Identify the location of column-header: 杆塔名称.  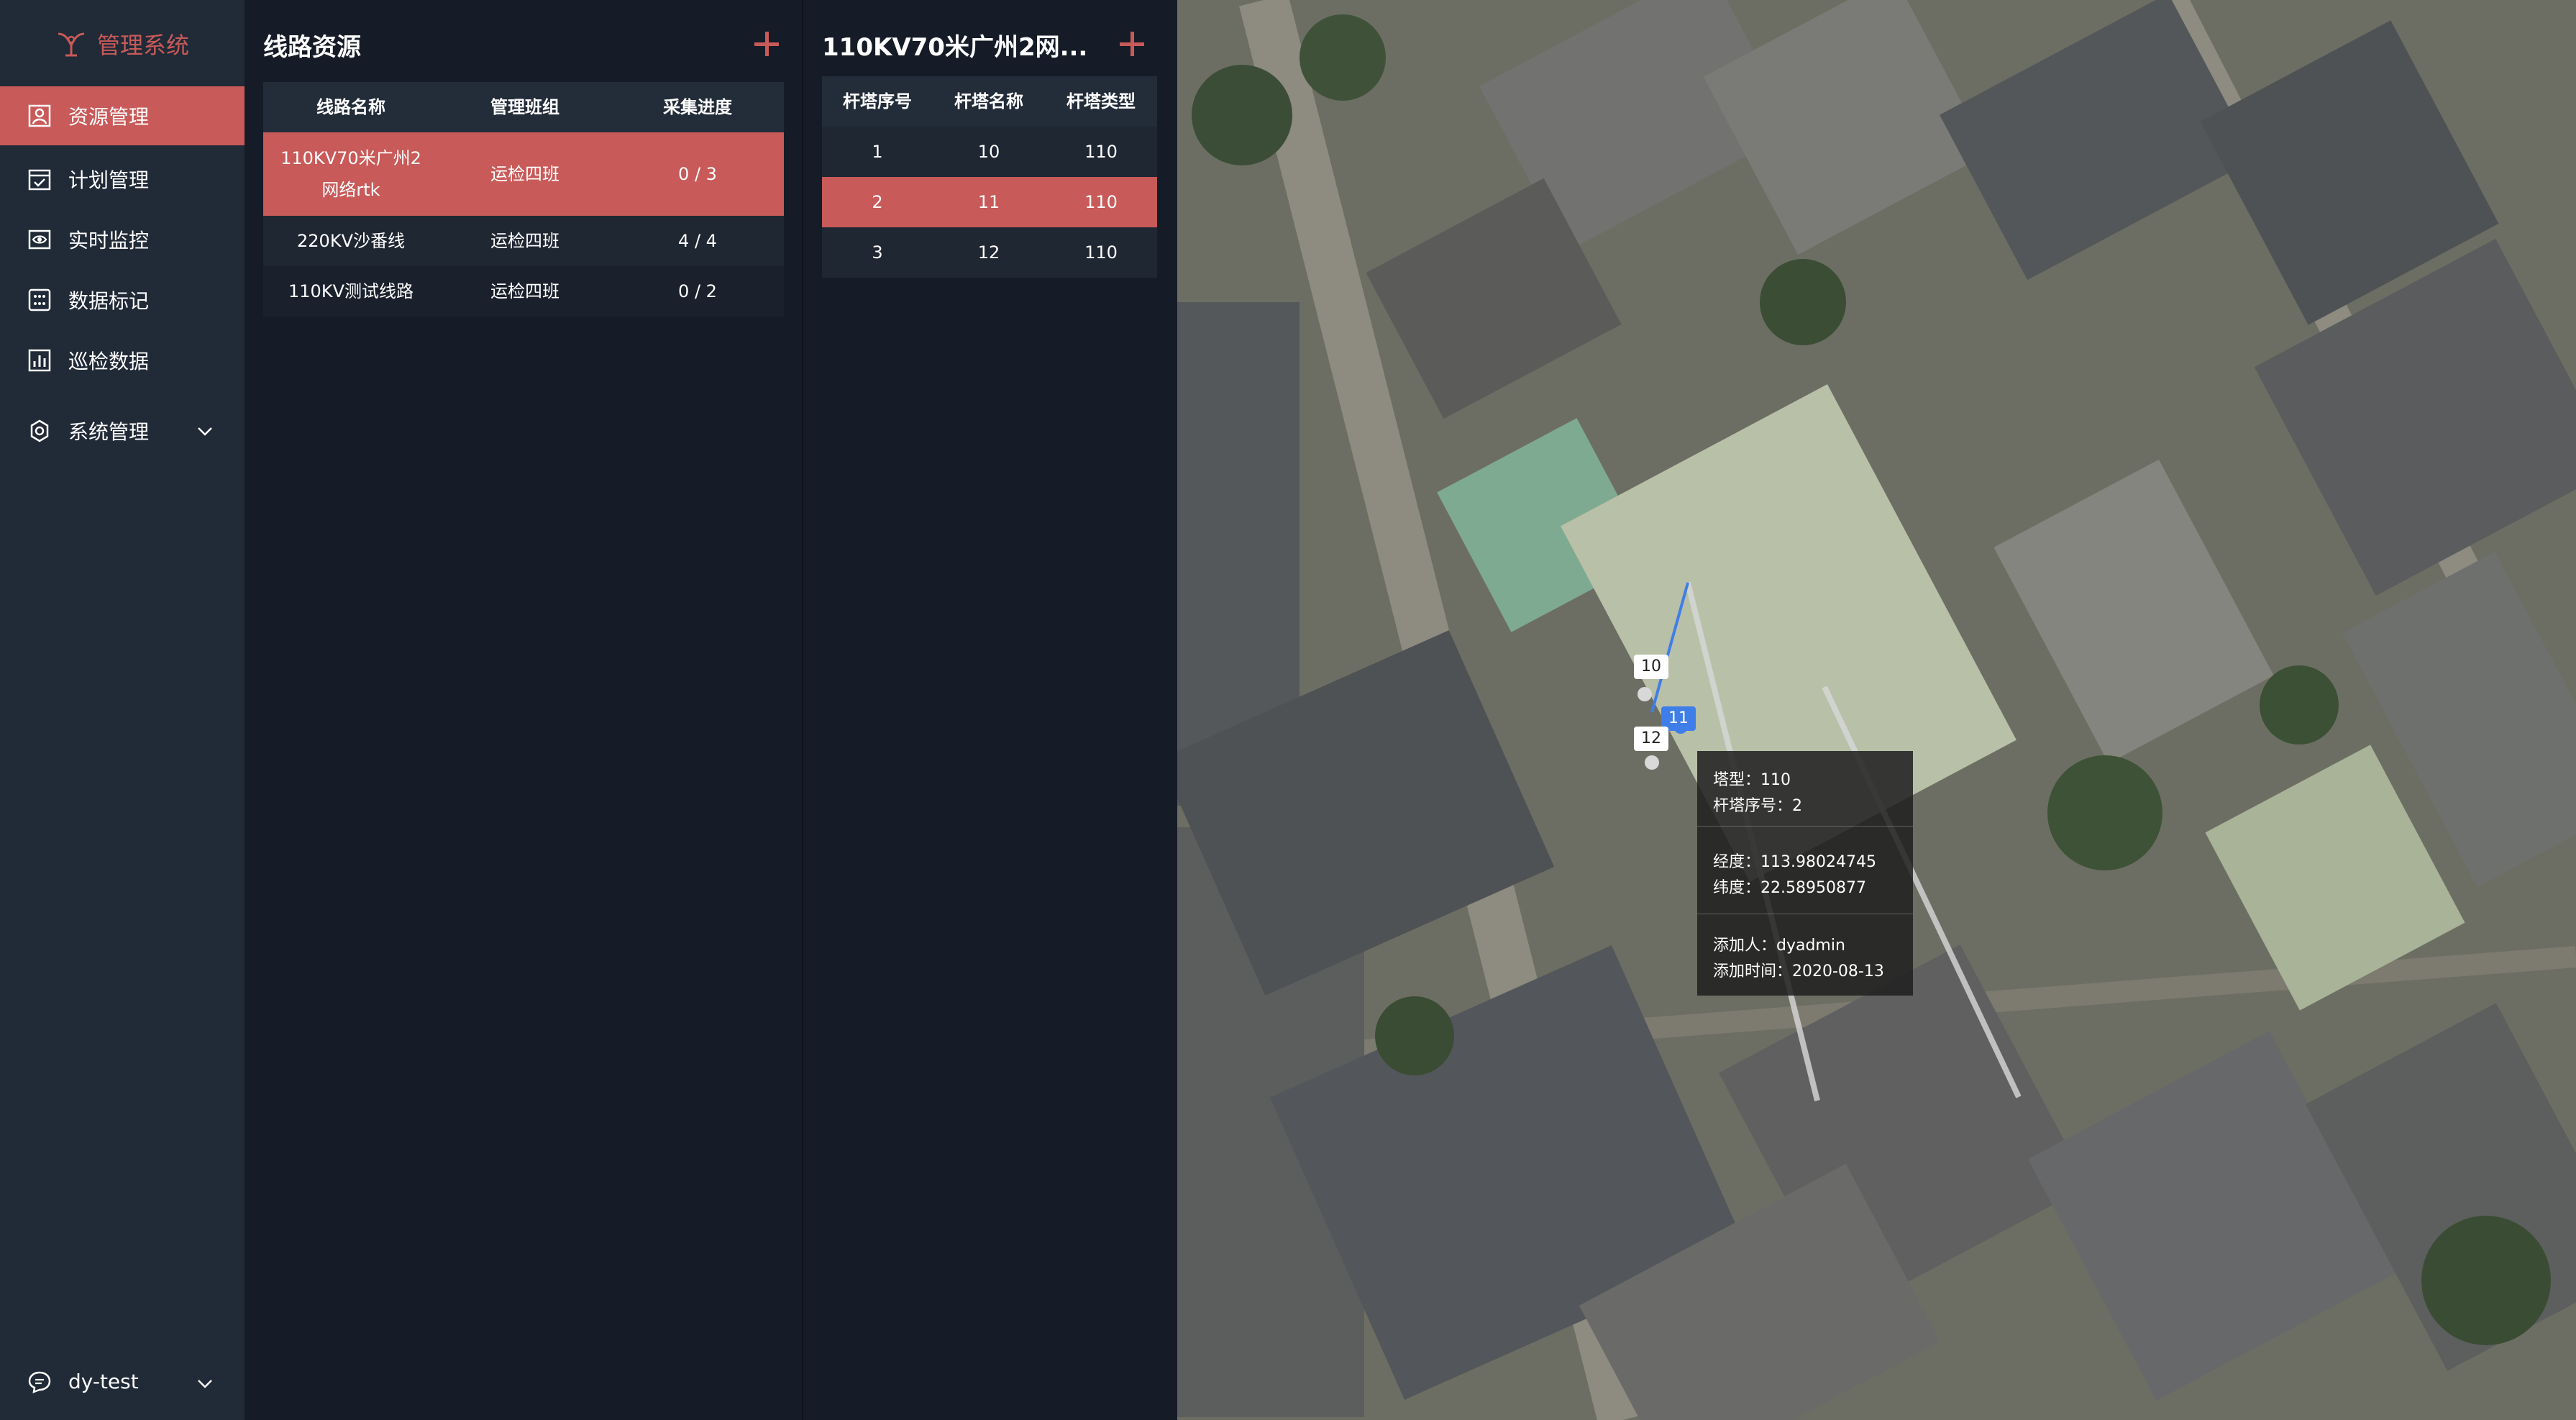
(988, 101).